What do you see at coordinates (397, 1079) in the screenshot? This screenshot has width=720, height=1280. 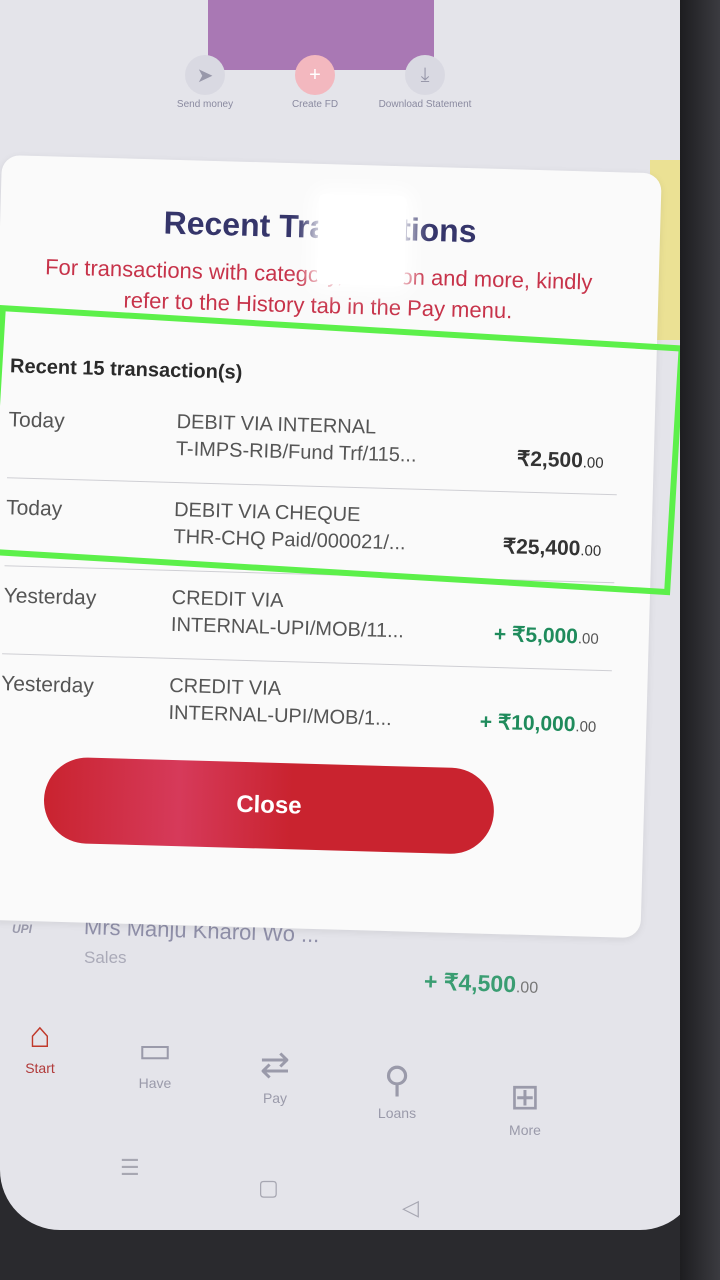 I see `money-bag-icon: ⚲` at bounding box center [397, 1079].